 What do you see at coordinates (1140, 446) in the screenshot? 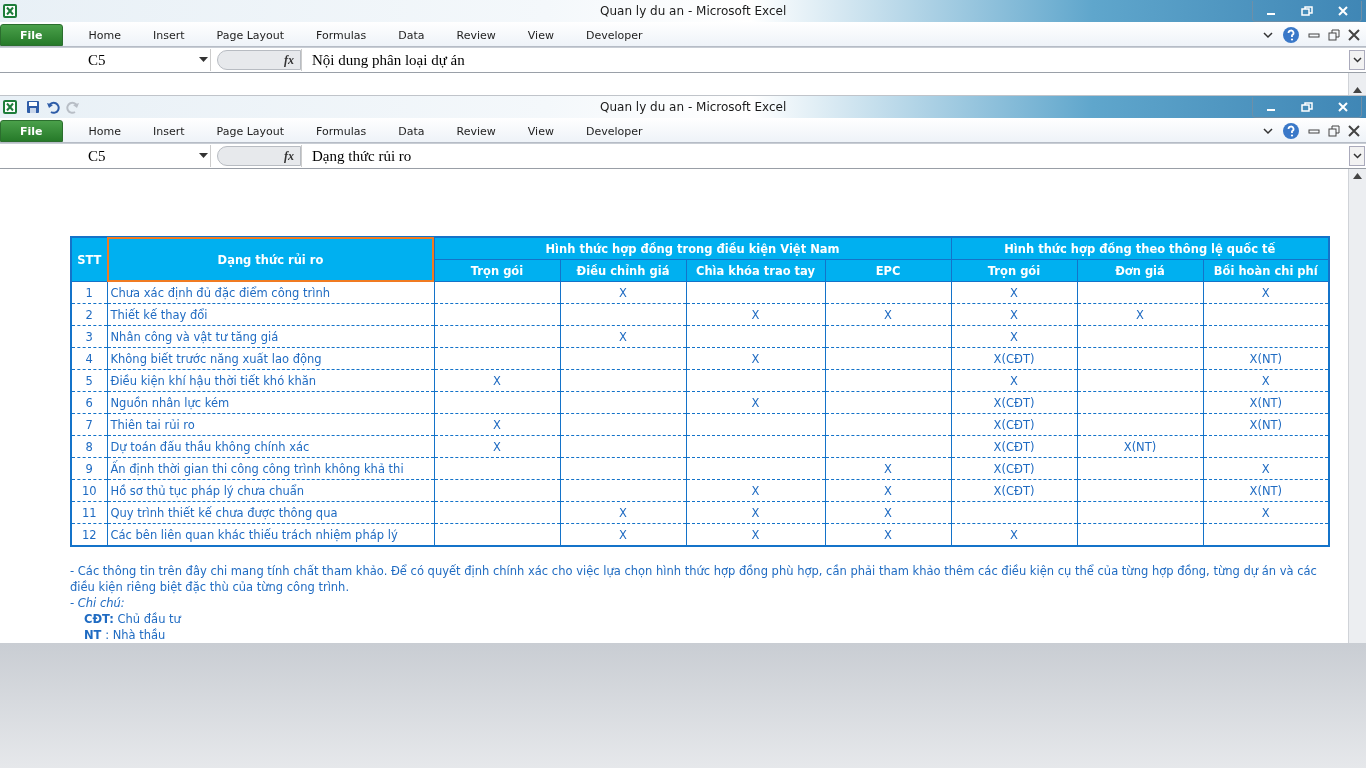
I see `table-cell: X(NT)` at bounding box center [1140, 446].